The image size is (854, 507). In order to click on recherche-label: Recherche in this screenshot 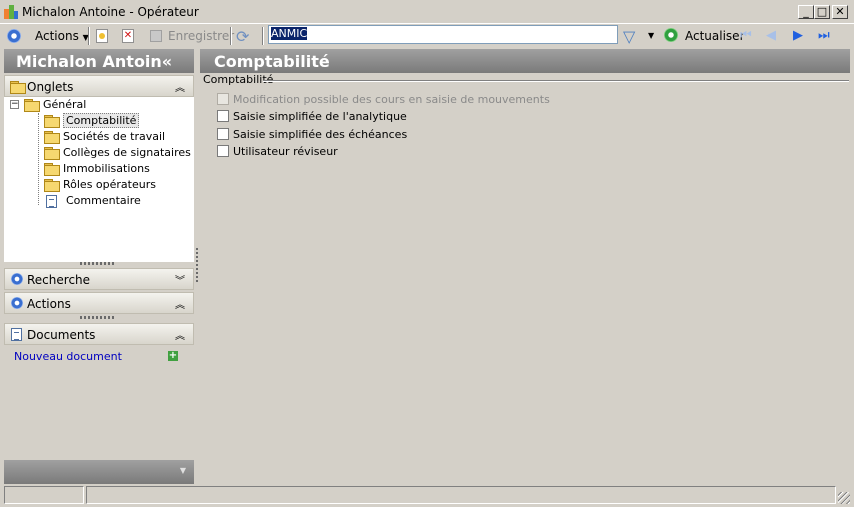, I will do `click(59, 280)`.